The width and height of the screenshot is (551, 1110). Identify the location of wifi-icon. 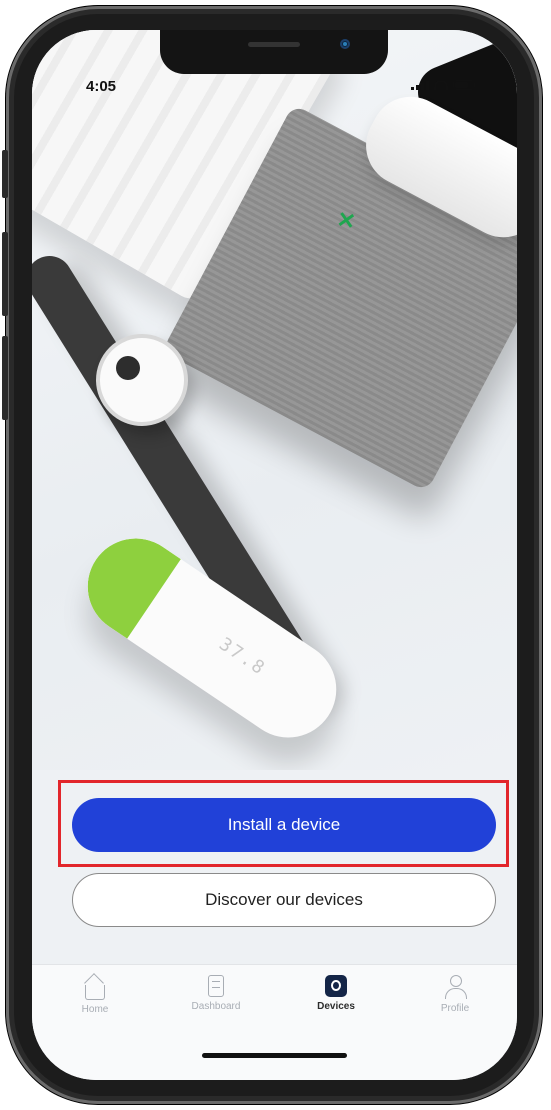
(441, 85).